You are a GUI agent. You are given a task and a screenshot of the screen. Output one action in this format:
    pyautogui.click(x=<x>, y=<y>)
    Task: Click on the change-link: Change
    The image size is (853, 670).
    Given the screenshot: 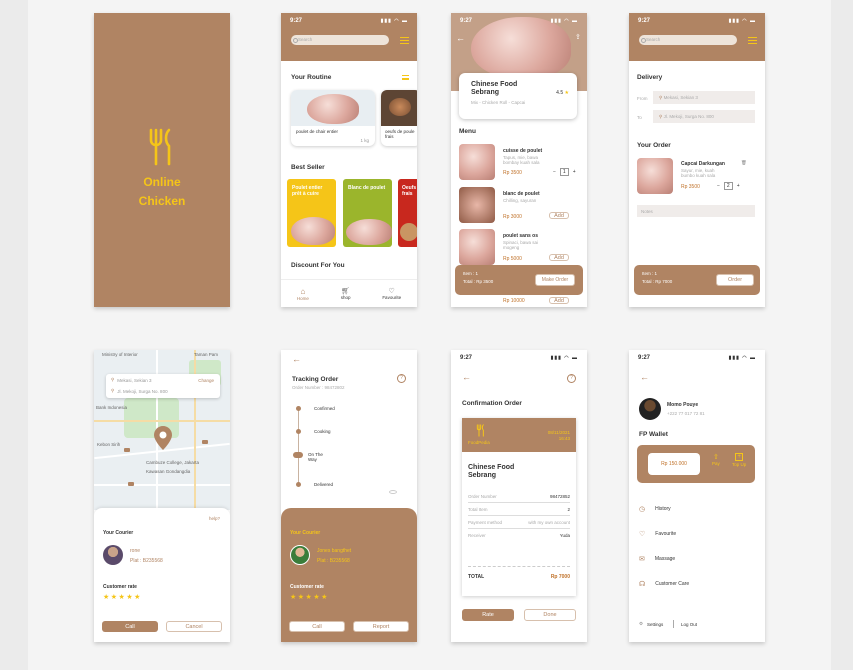 What is the action you would take?
    pyautogui.click(x=206, y=380)
    